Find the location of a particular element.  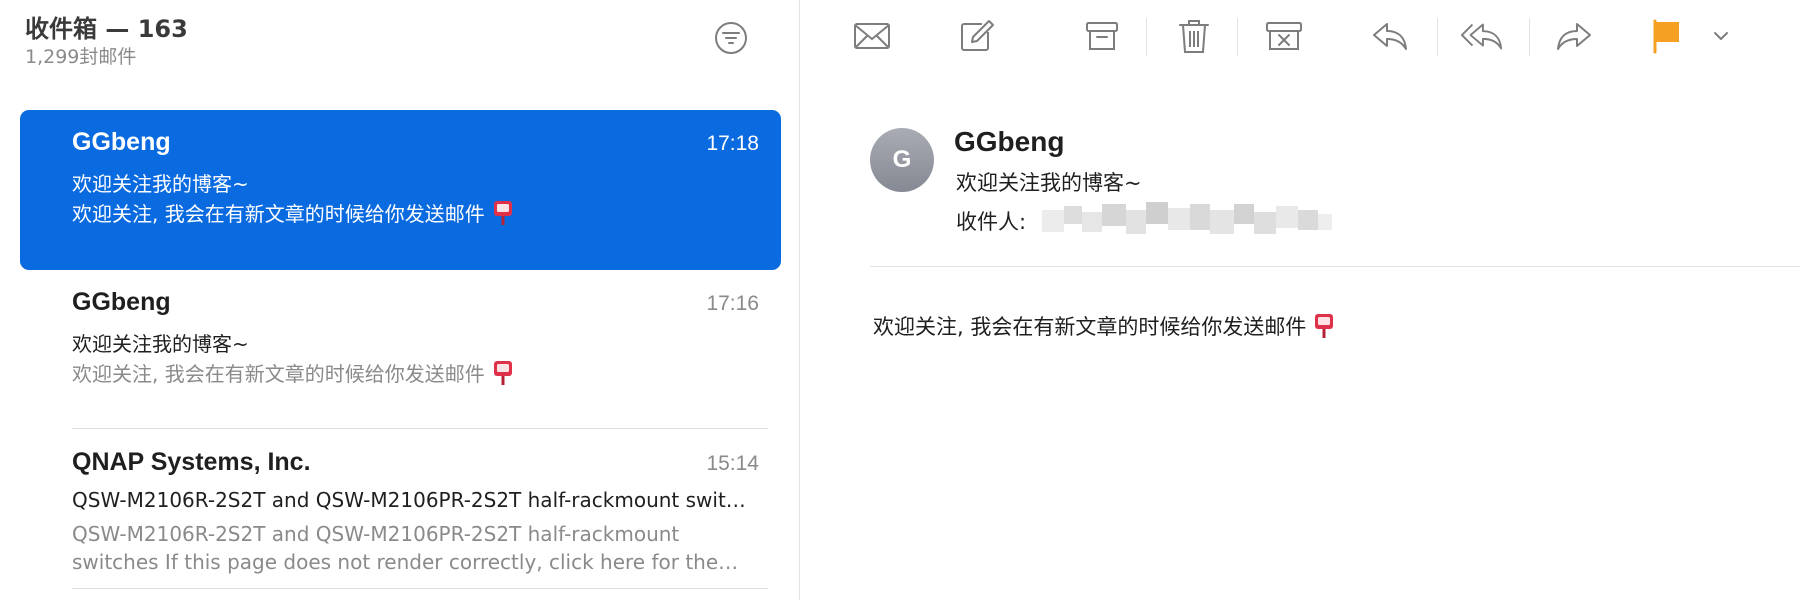

forward-icon is located at coordinates (1574, 36).